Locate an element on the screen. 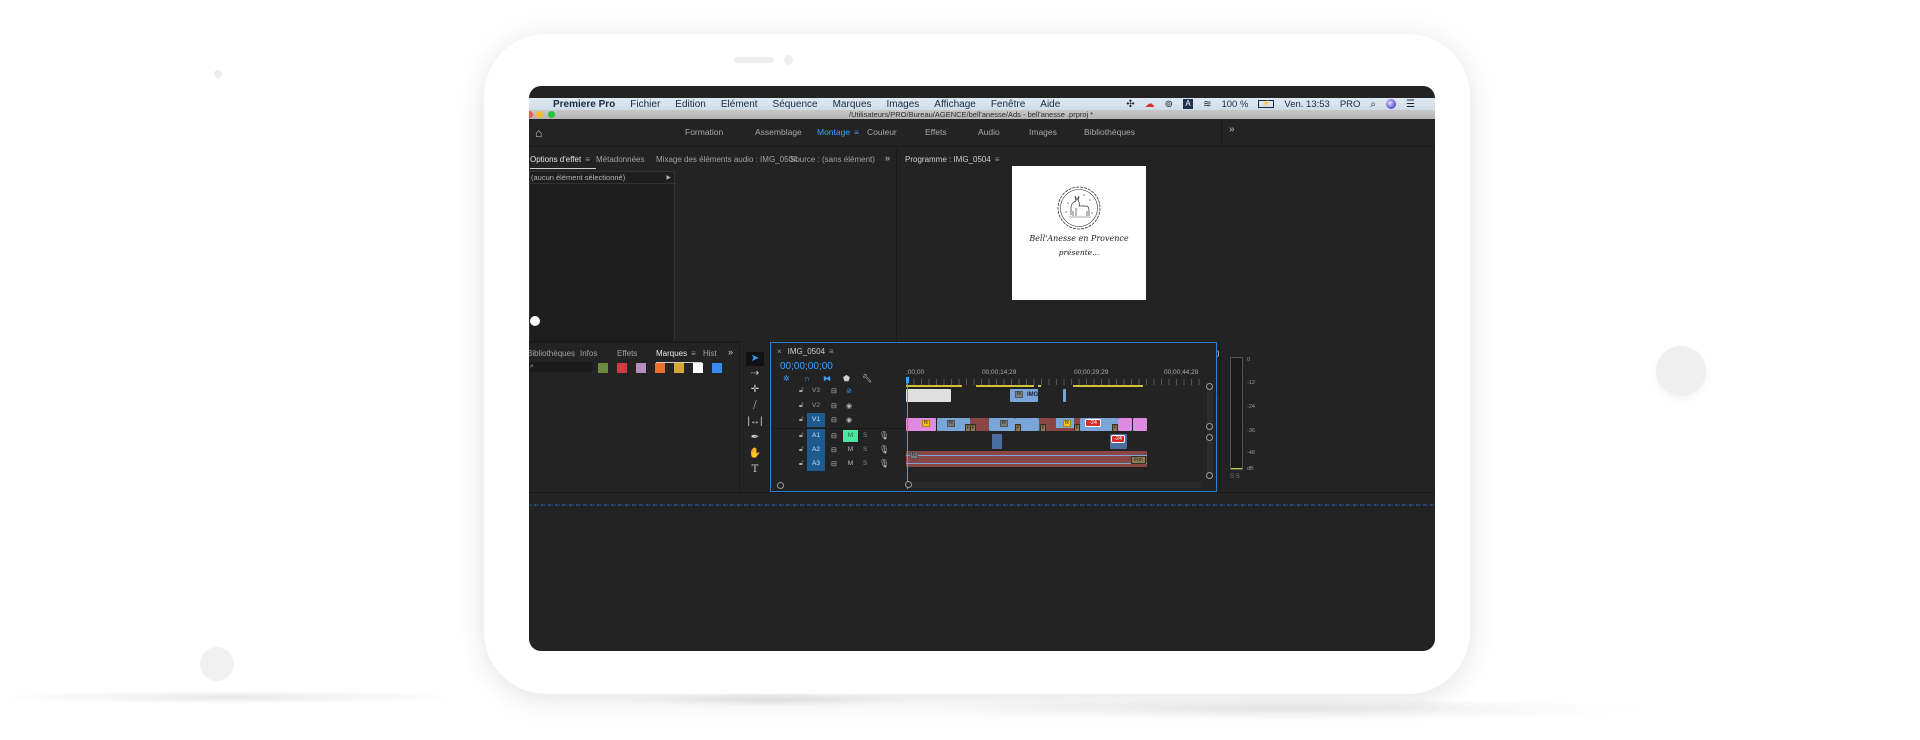 This screenshot has height=740, width=1920. clip-v1: -24 F is located at coordinates (1099, 424).